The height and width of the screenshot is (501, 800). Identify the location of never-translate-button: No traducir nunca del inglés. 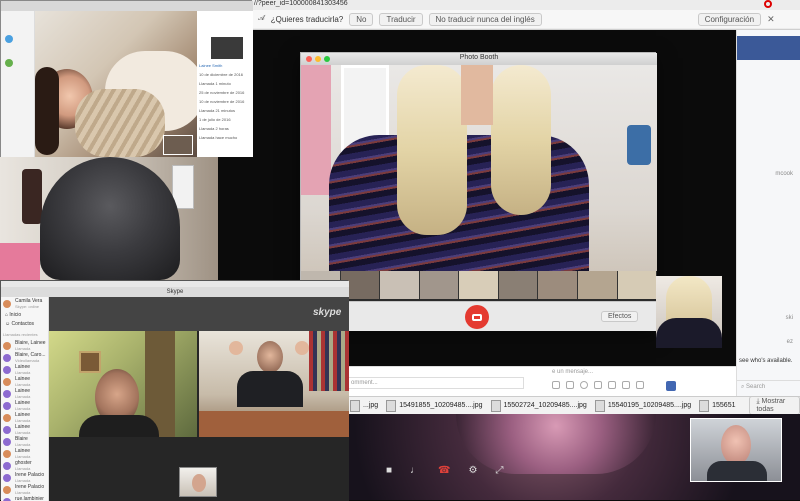
(485, 19).